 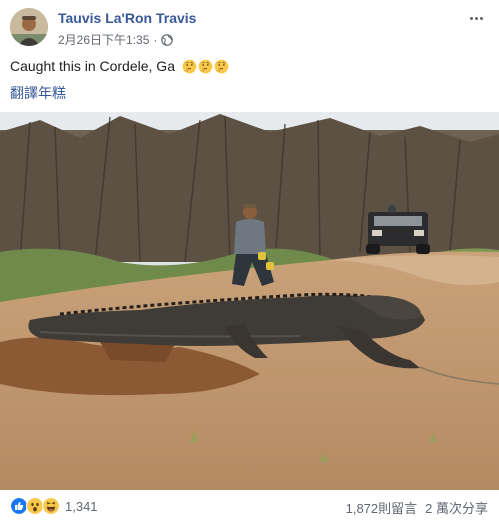 I want to click on engagement-counts: 1,872則留言 2 萬次分享, so click(x=417, y=507).